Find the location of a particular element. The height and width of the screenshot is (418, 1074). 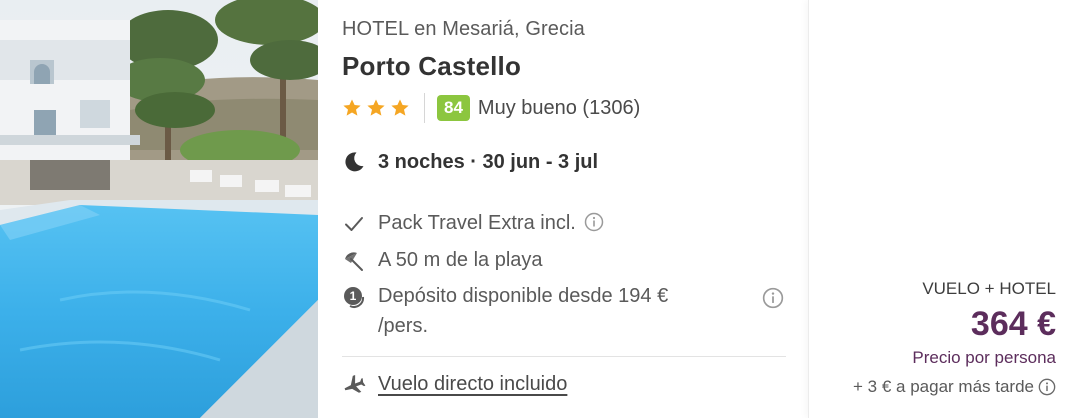

feature-pack-travel: Pack Travel Extra incl. is located at coordinates (473, 224).